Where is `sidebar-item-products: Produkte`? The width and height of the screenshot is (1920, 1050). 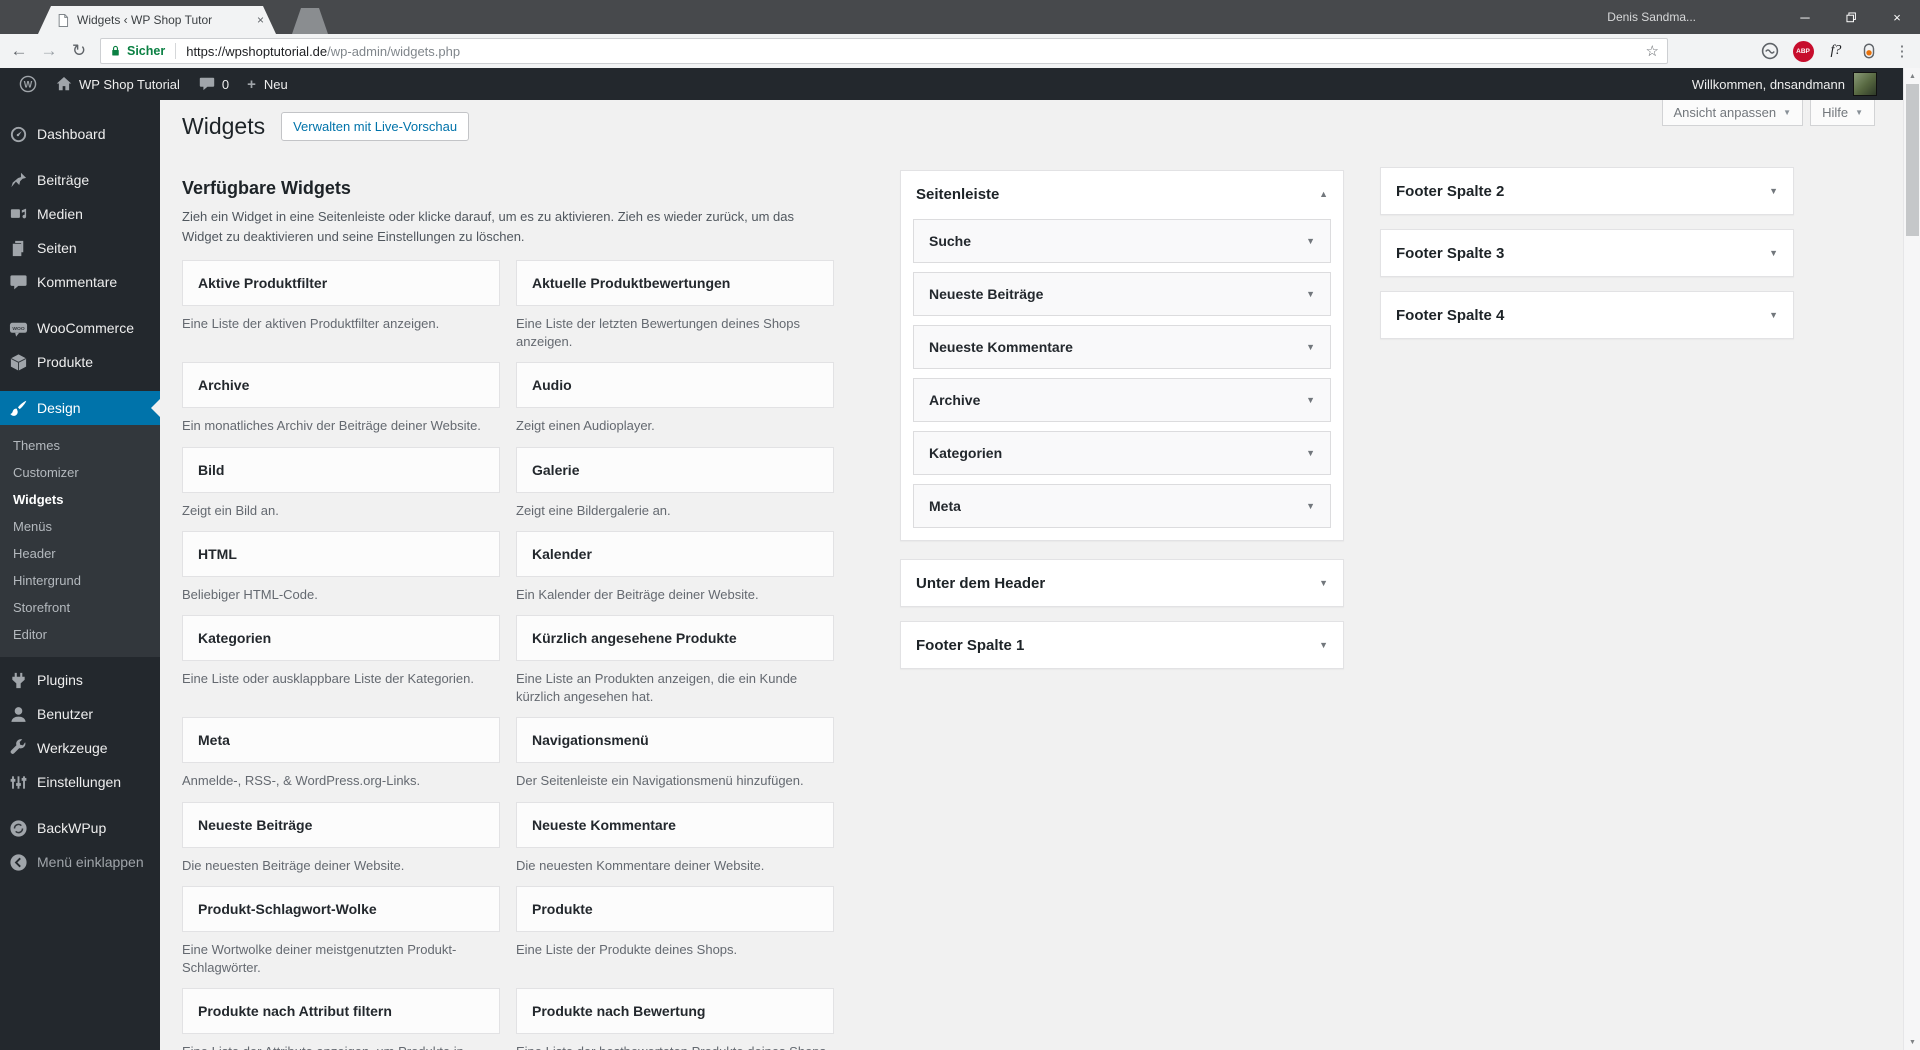
sidebar-item-products: Produkte is located at coordinates (80, 362).